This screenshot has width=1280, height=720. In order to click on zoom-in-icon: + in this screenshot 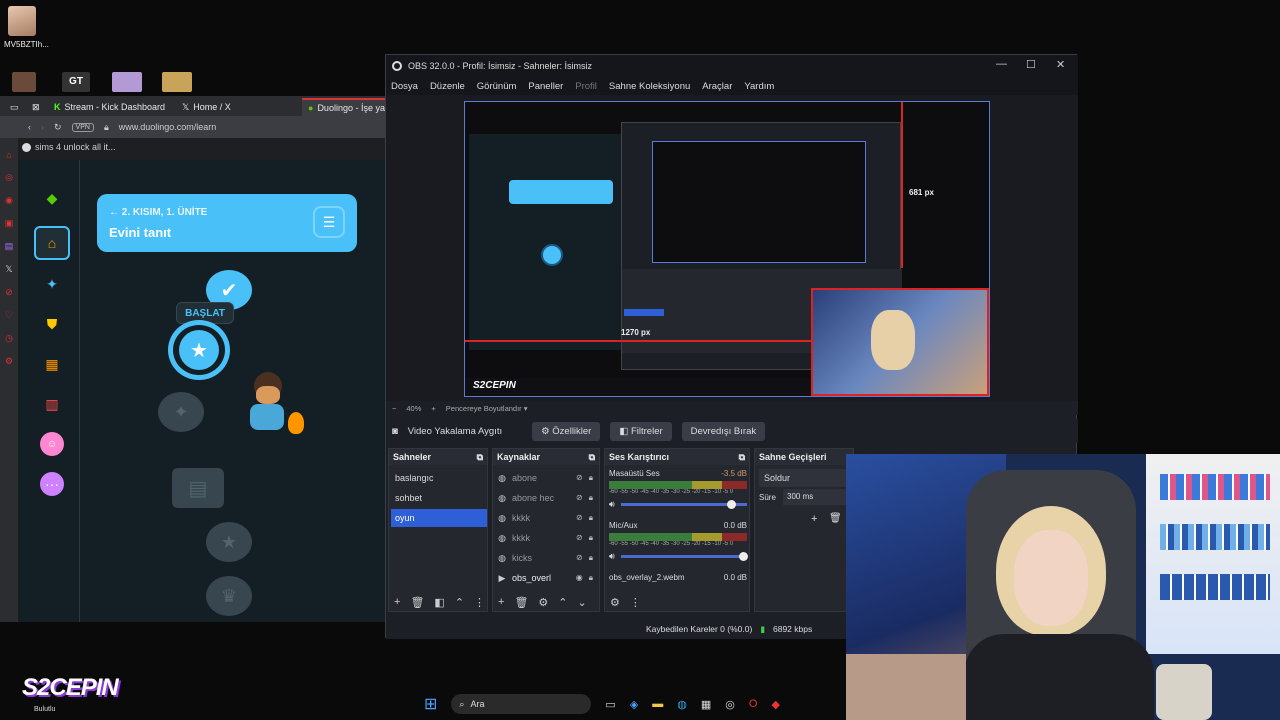, I will do `click(433, 408)`.